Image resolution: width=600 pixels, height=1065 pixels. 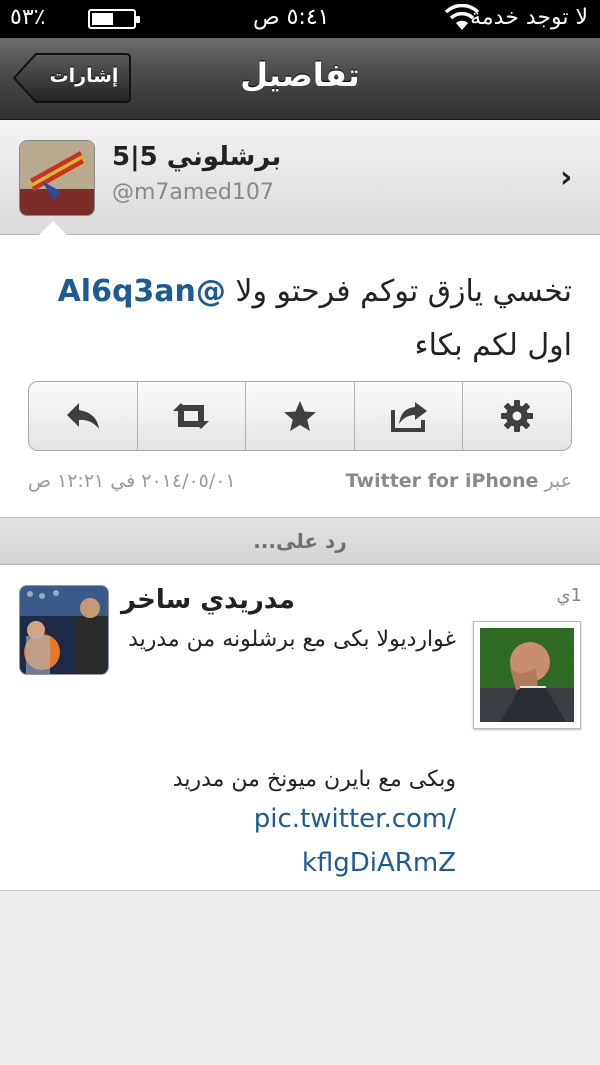 What do you see at coordinates (291, 17) in the screenshot?
I see `status-time: ٥:٤١ ص` at bounding box center [291, 17].